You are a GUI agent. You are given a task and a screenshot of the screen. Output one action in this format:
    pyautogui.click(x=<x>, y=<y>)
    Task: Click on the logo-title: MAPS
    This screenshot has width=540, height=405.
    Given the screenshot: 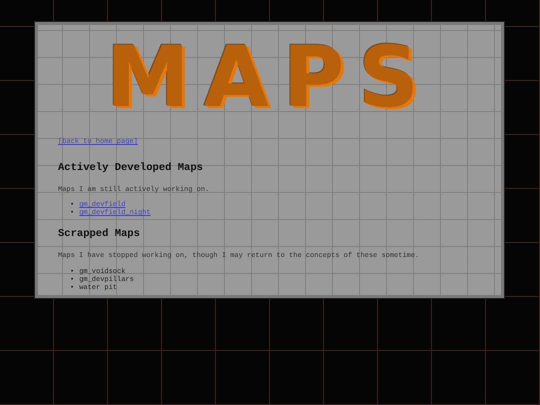 What is the action you would take?
    pyautogui.click(x=269, y=77)
    